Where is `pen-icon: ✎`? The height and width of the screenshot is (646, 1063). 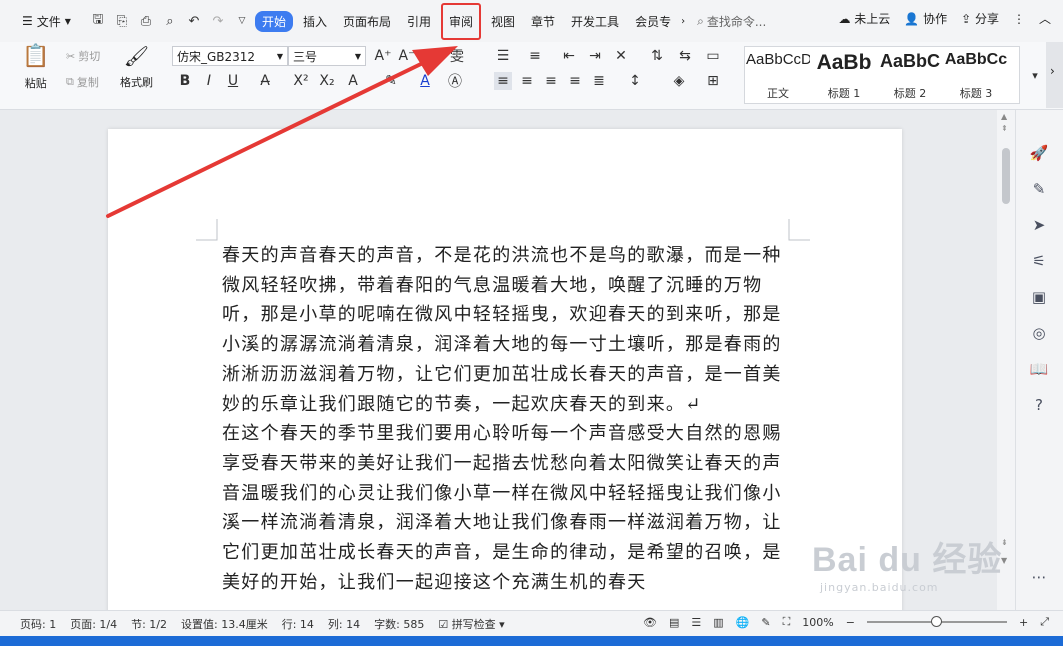
pen-icon: ✎ is located at coordinates (1039, 189).